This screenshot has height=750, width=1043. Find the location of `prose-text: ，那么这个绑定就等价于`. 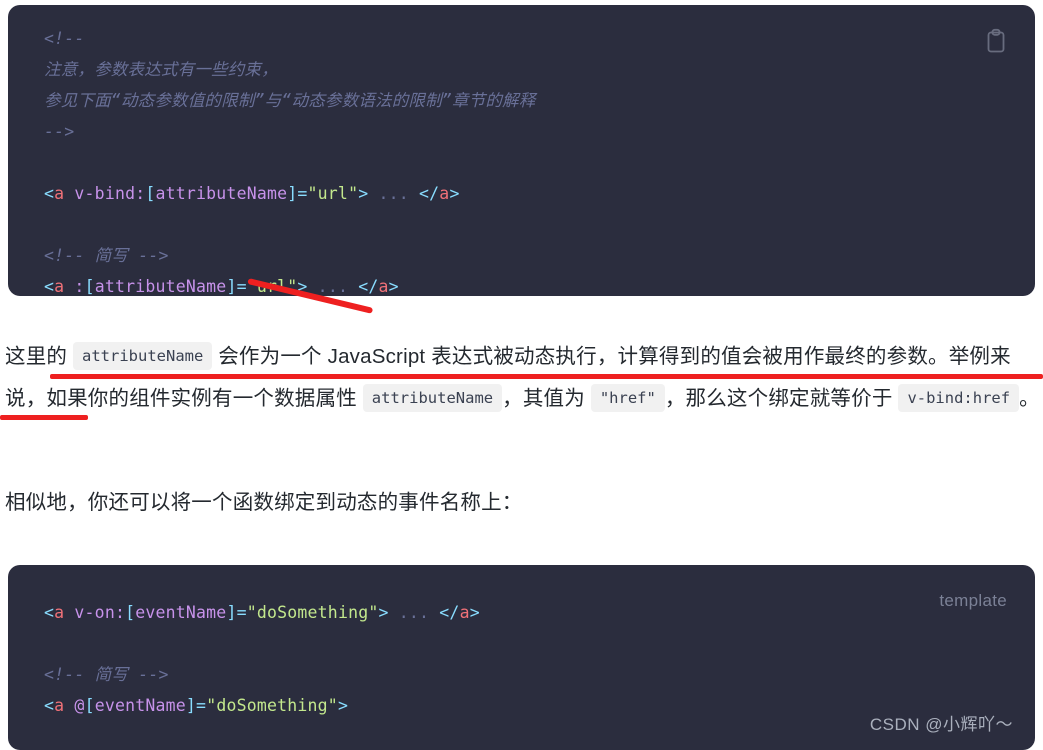

prose-text: ，那么这个绑定就等价于 is located at coordinates (781, 398).